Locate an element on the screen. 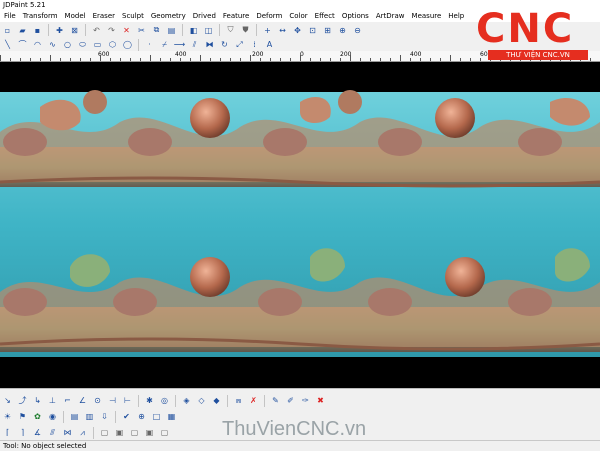 The image size is (600, 451). node-icon: ⊙ is located at coordinates (97, 400).